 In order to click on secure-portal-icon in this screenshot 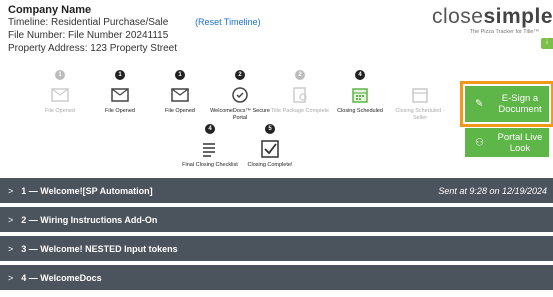, I will do `click(240, 95)`.